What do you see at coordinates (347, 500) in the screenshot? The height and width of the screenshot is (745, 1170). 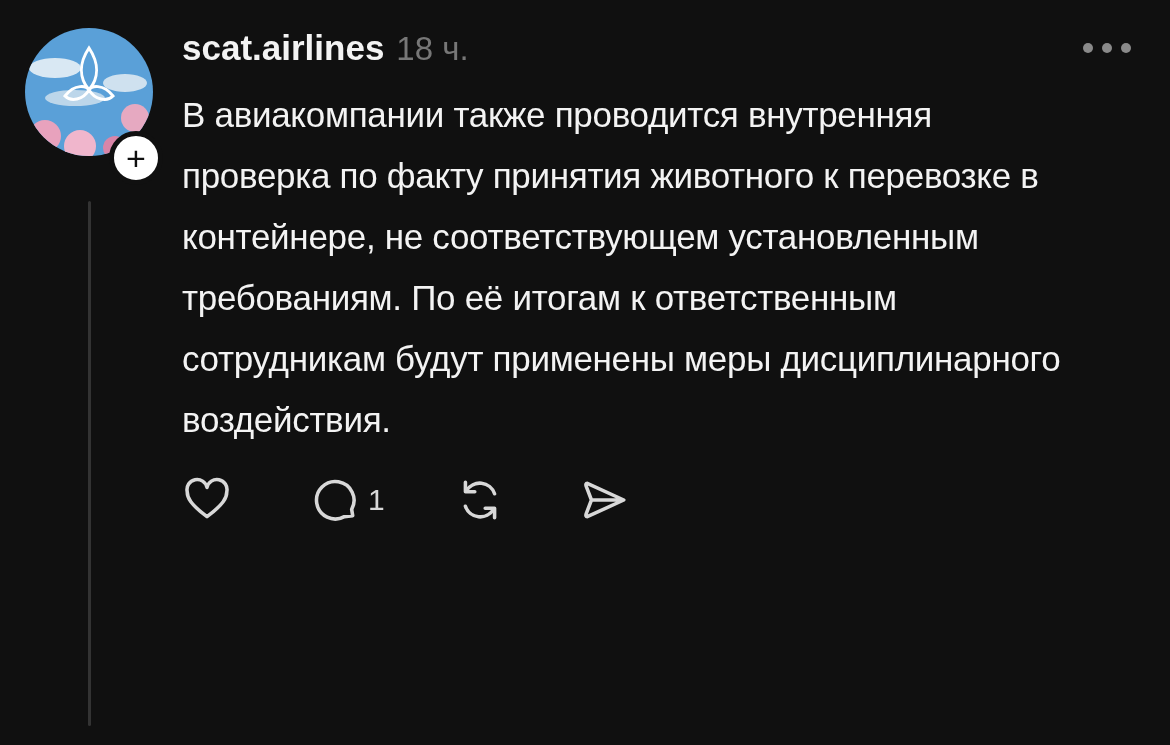 I see `reply-button: 1` at bounding box center [347, 500].